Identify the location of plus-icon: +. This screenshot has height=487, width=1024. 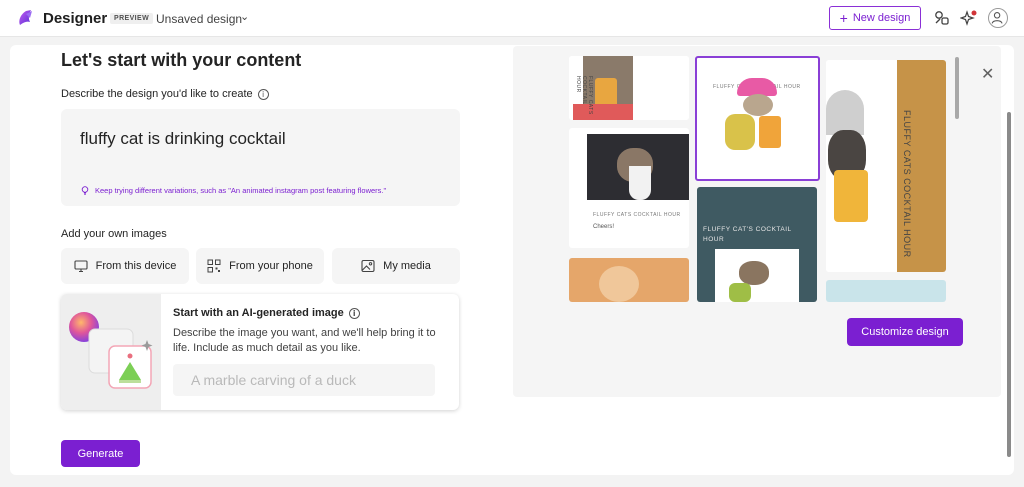
(843, 18).